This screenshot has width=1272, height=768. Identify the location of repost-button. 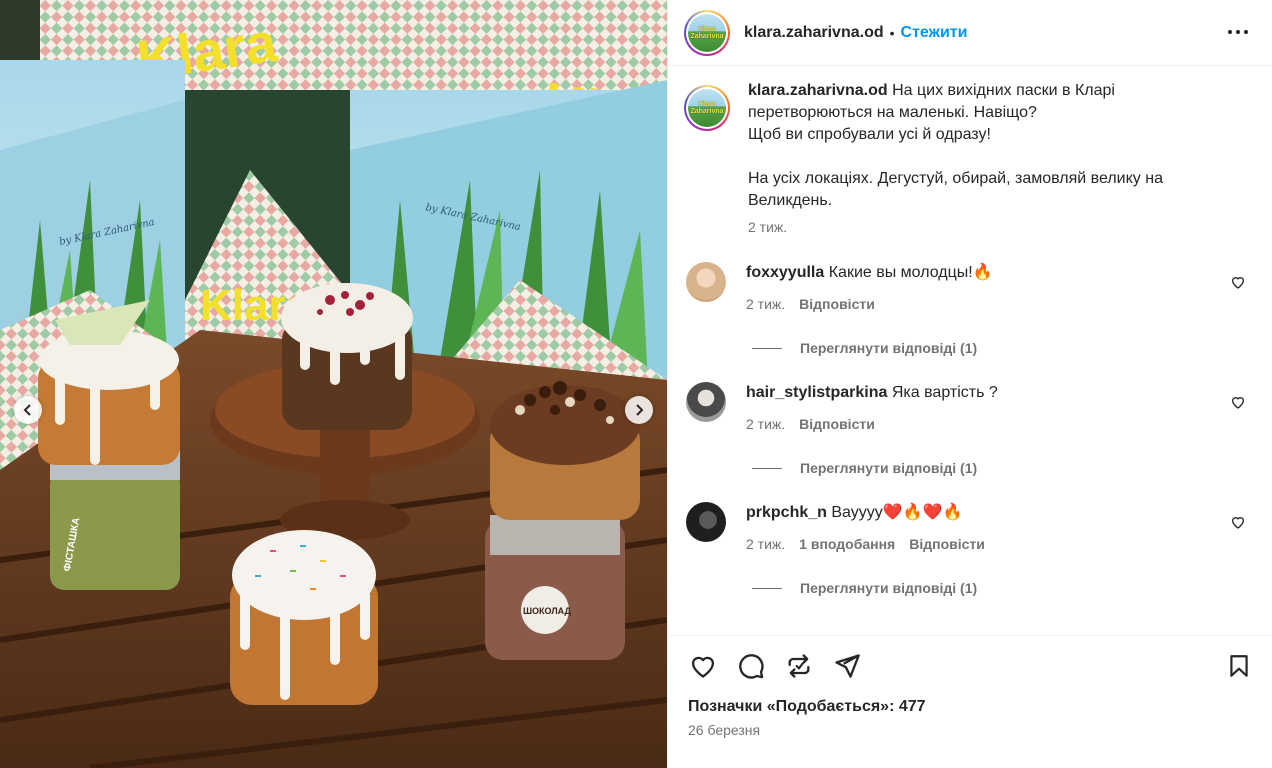
(799, 666).